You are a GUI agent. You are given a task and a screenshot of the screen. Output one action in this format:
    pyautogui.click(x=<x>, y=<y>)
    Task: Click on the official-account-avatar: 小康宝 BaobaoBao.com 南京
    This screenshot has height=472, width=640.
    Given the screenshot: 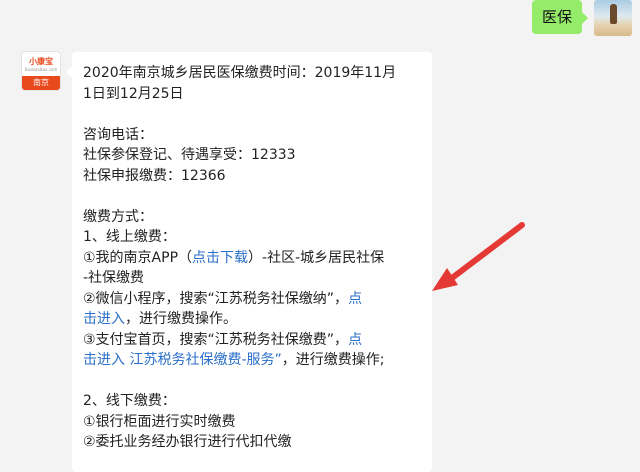 What is the action you would take?
    pyautogui.click(x=41, y=71)
    